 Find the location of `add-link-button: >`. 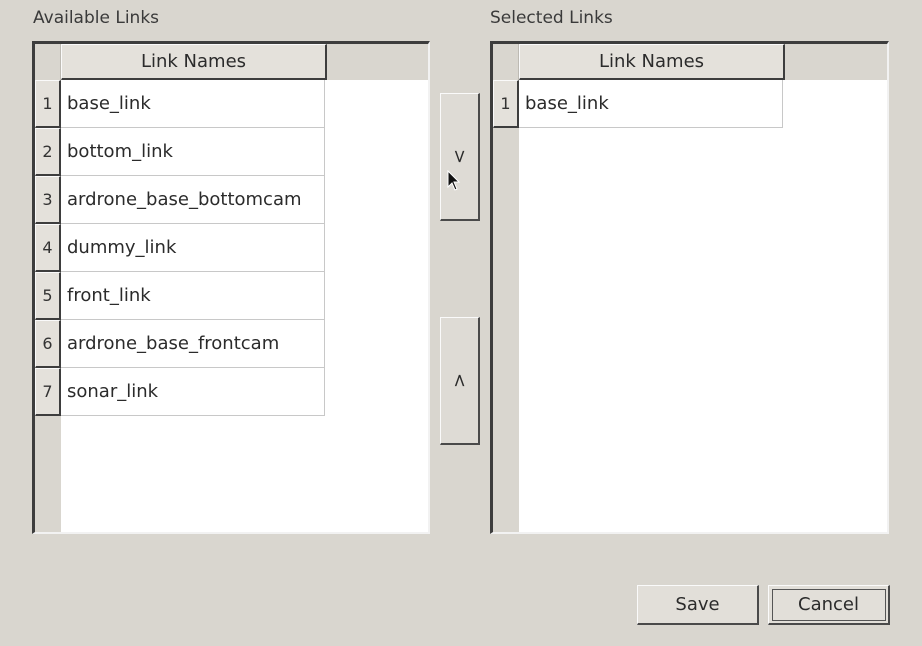

add-link-button: > is located at coordinates (460, 157).